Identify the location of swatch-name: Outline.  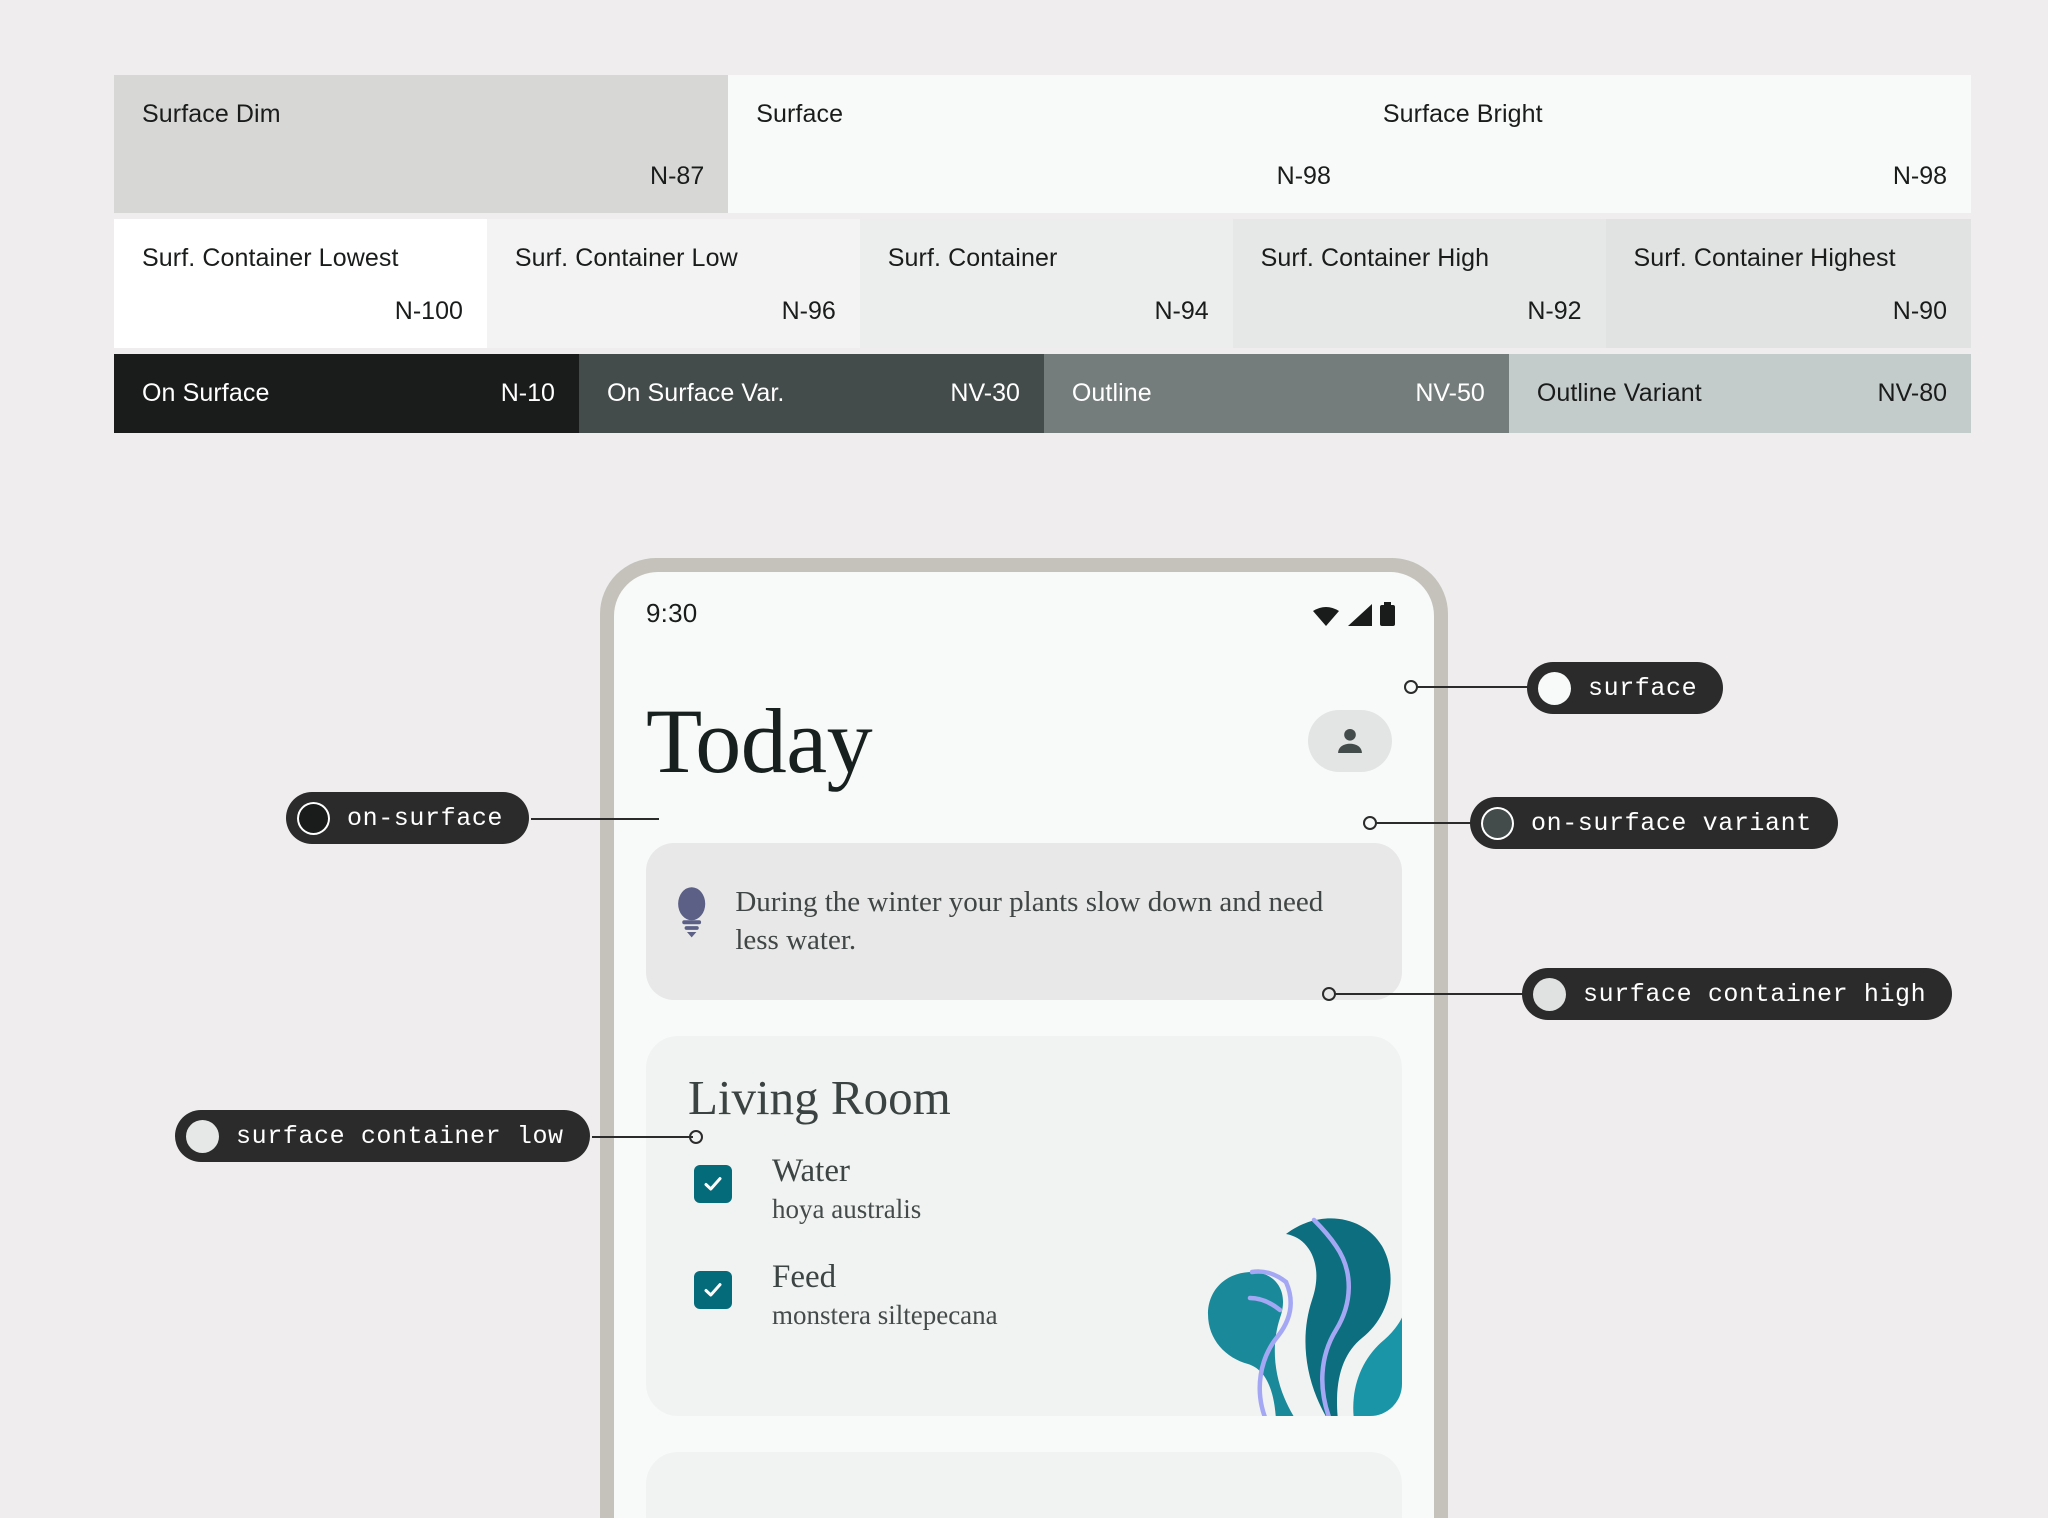
(1111, 392).